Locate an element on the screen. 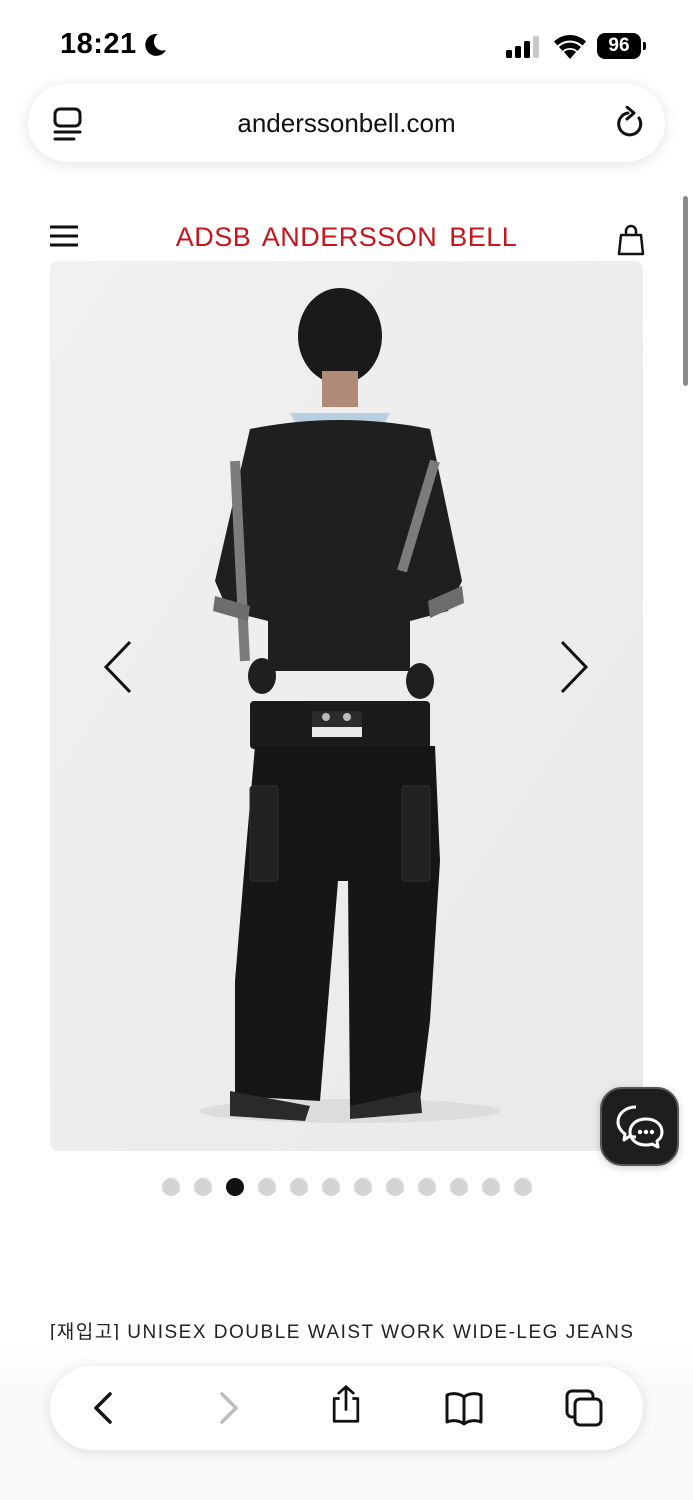 This screenshot has width=693, height=1500. browser-toolbar is located at coordinates (346, 1408).